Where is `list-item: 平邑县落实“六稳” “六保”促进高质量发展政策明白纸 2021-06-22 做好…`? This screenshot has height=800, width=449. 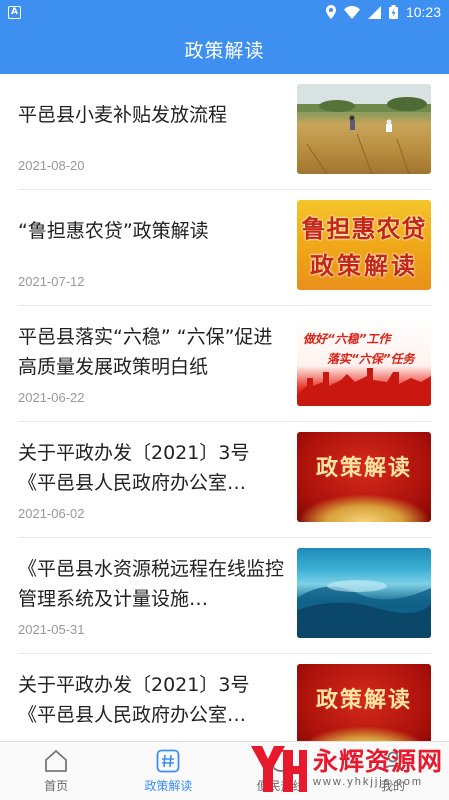
list-item: 平邑县落实“六稳” “六保”促进高质量发展政策明白纸 2021-06-22 做好… is located at coordinates (224, 364).